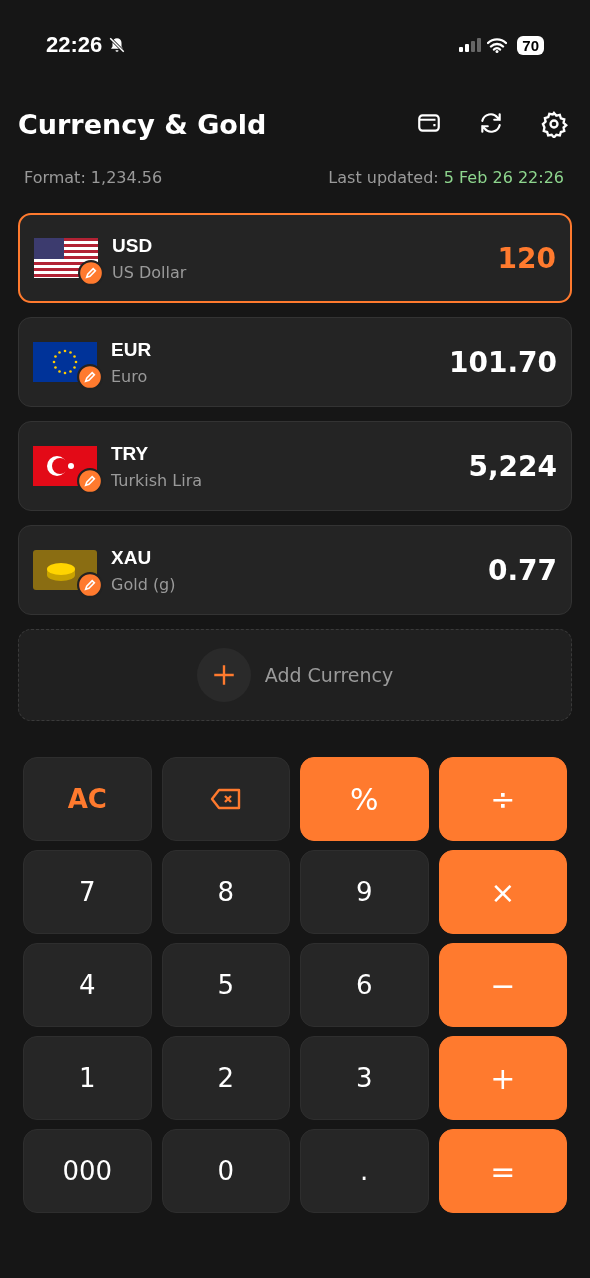 This screenshot has width=590, height=1278. I want to click on currency-card: EUR Euro 101.70, so click(295, 362).